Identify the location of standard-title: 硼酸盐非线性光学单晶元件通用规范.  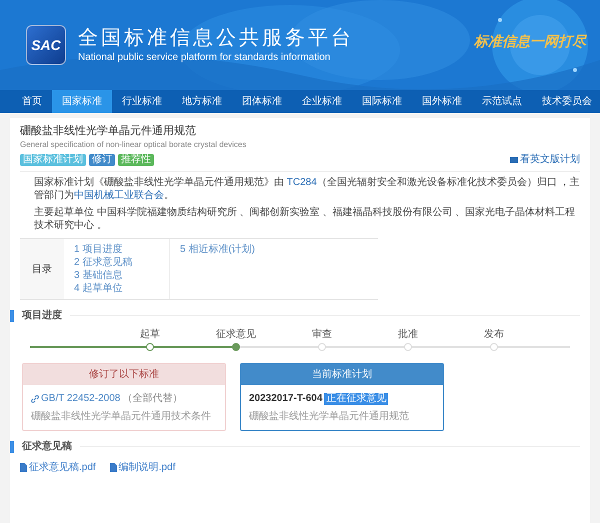
(108, 131).